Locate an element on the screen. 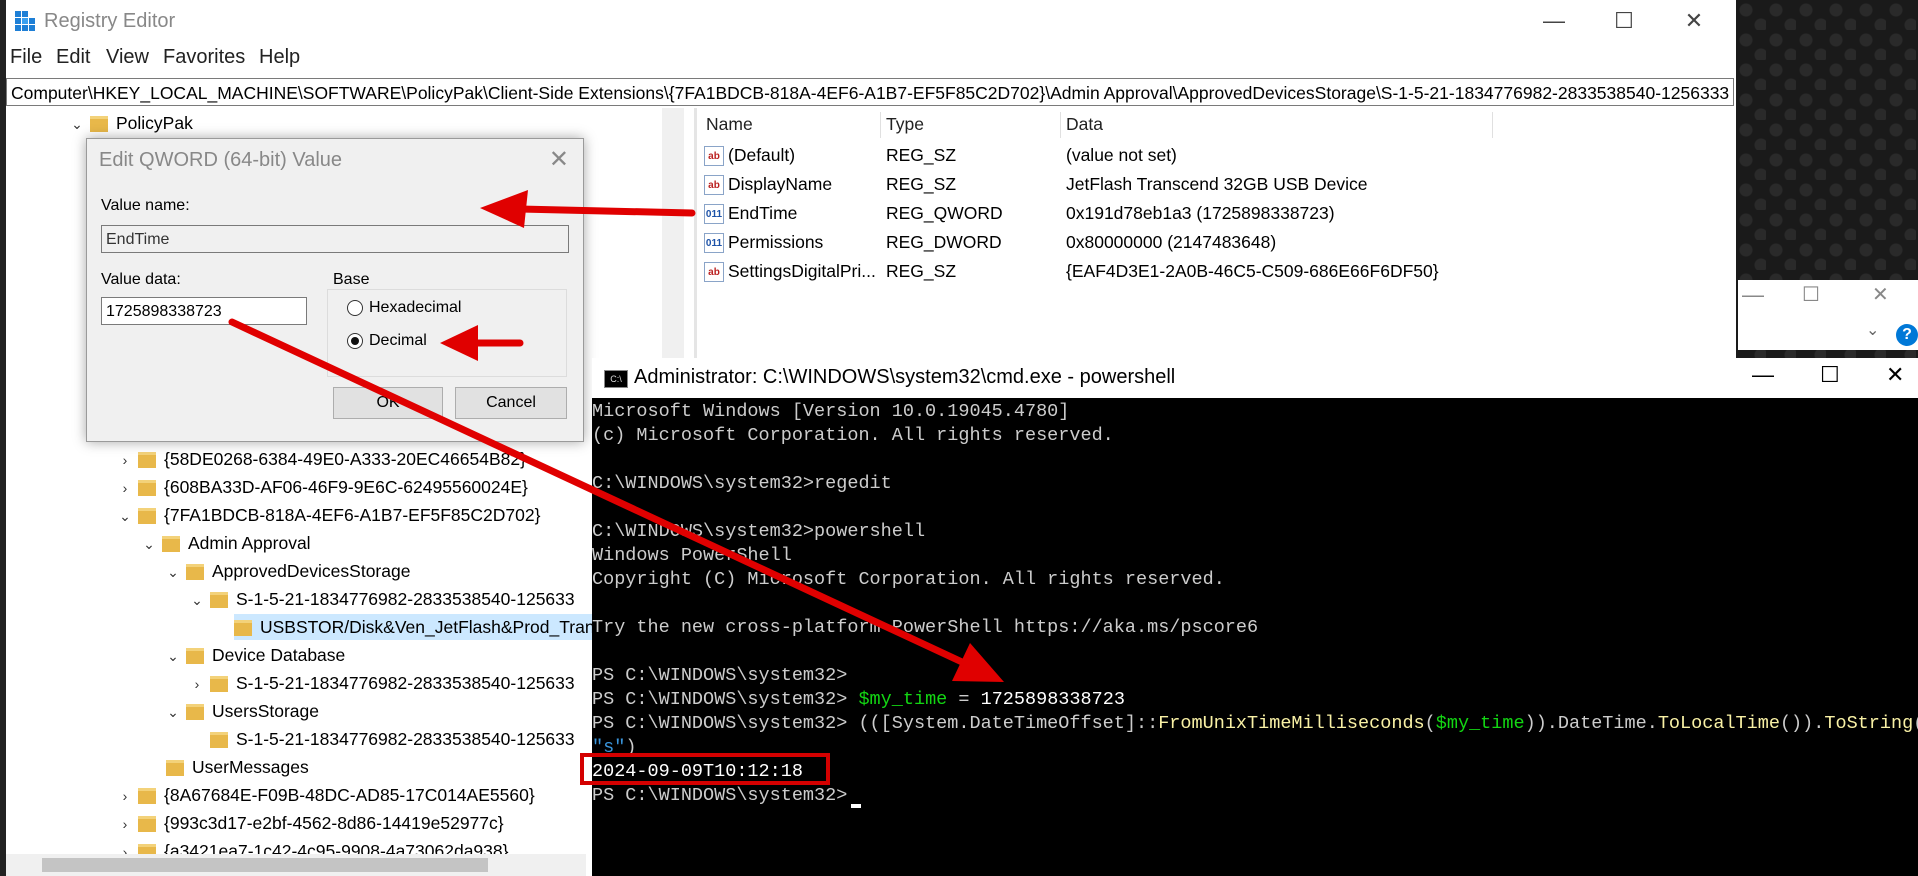 This screenshot has height=876, width=1918. arrow-to-value-name is located at coordinates (588, 209).